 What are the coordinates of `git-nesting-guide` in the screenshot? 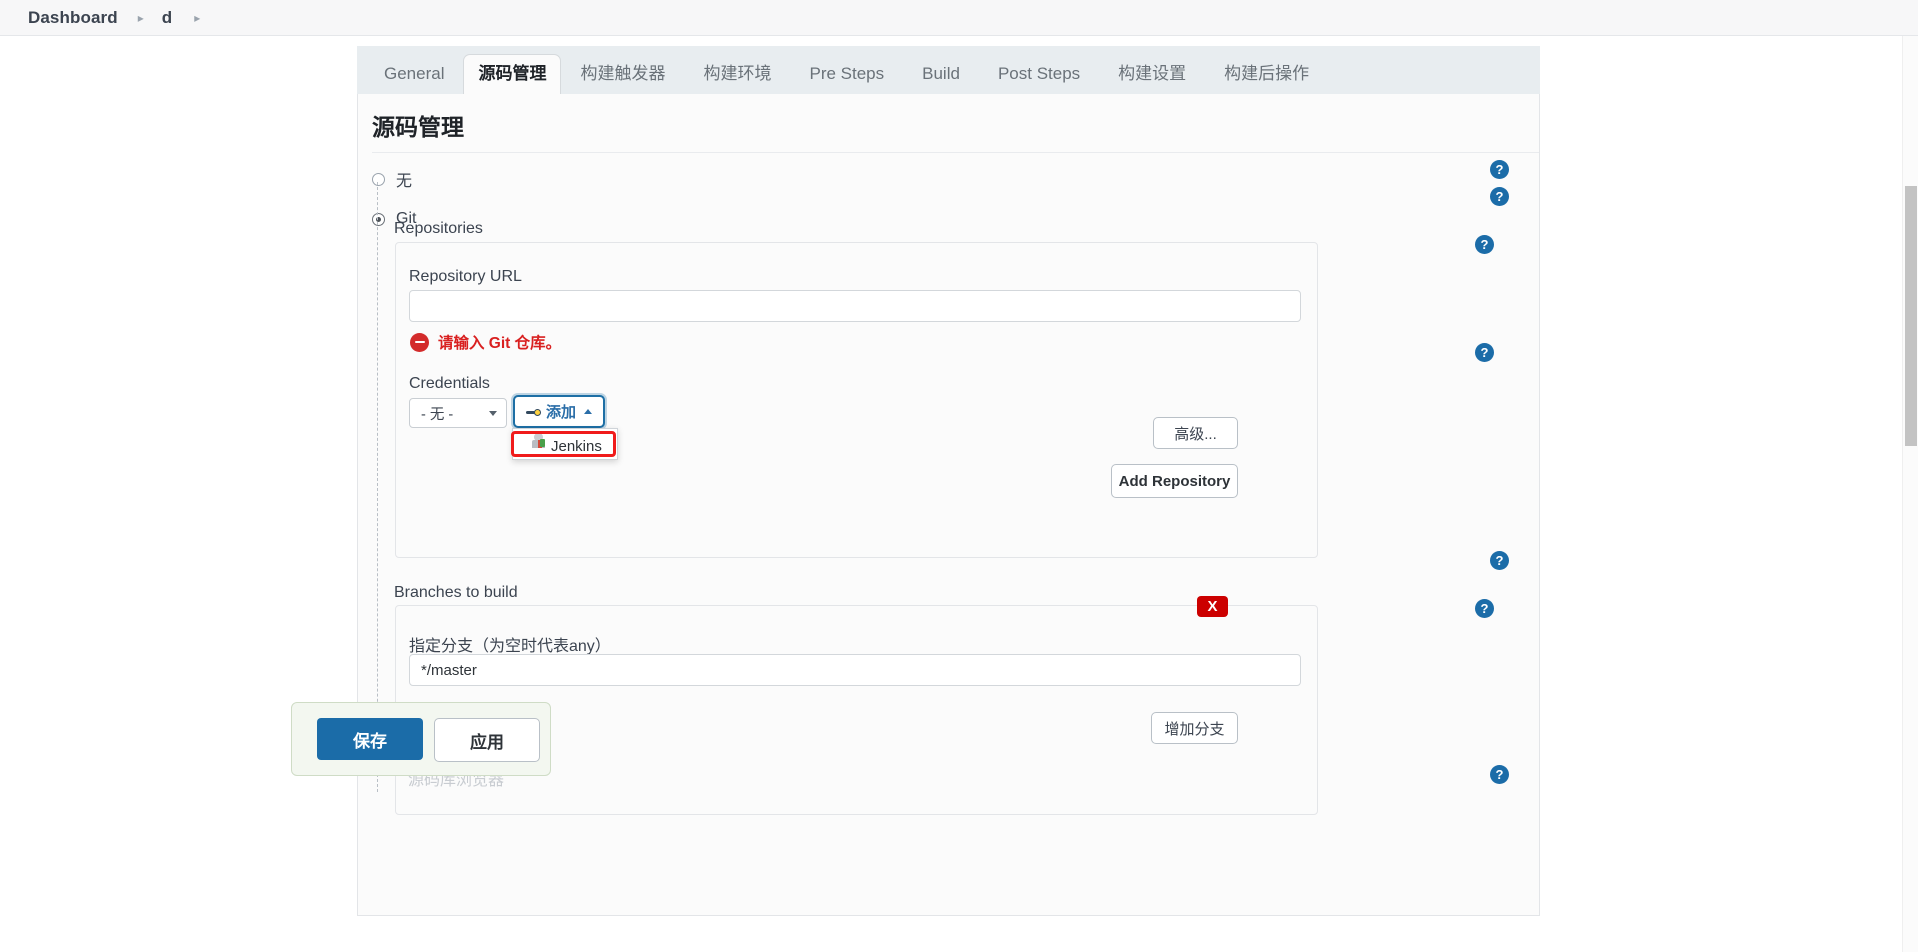 It's located at (377, 487).